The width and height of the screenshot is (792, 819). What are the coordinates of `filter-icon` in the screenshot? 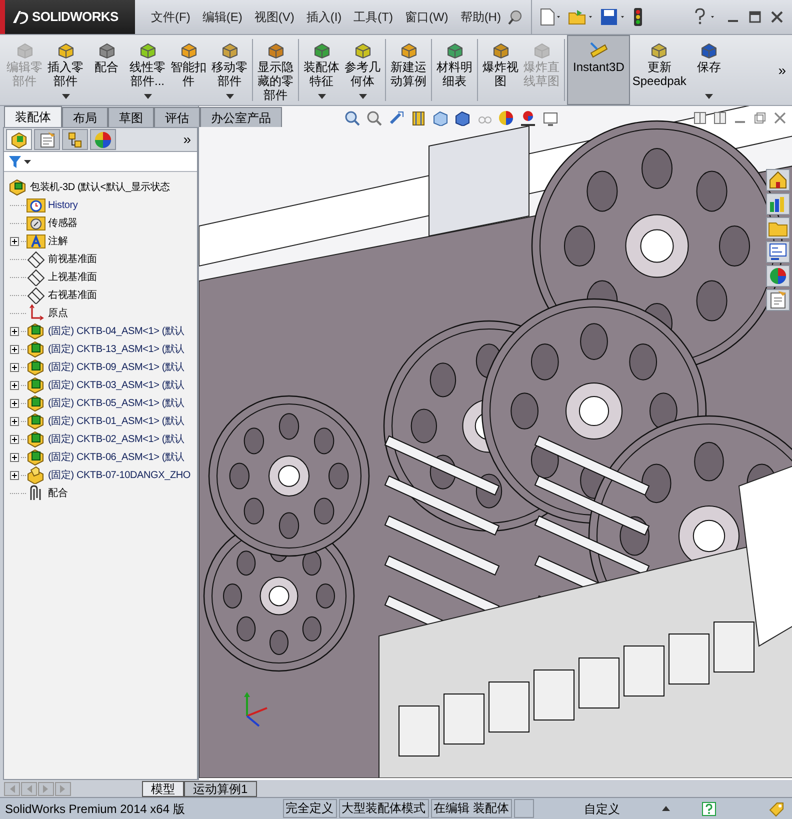 It's located at (20, 161).